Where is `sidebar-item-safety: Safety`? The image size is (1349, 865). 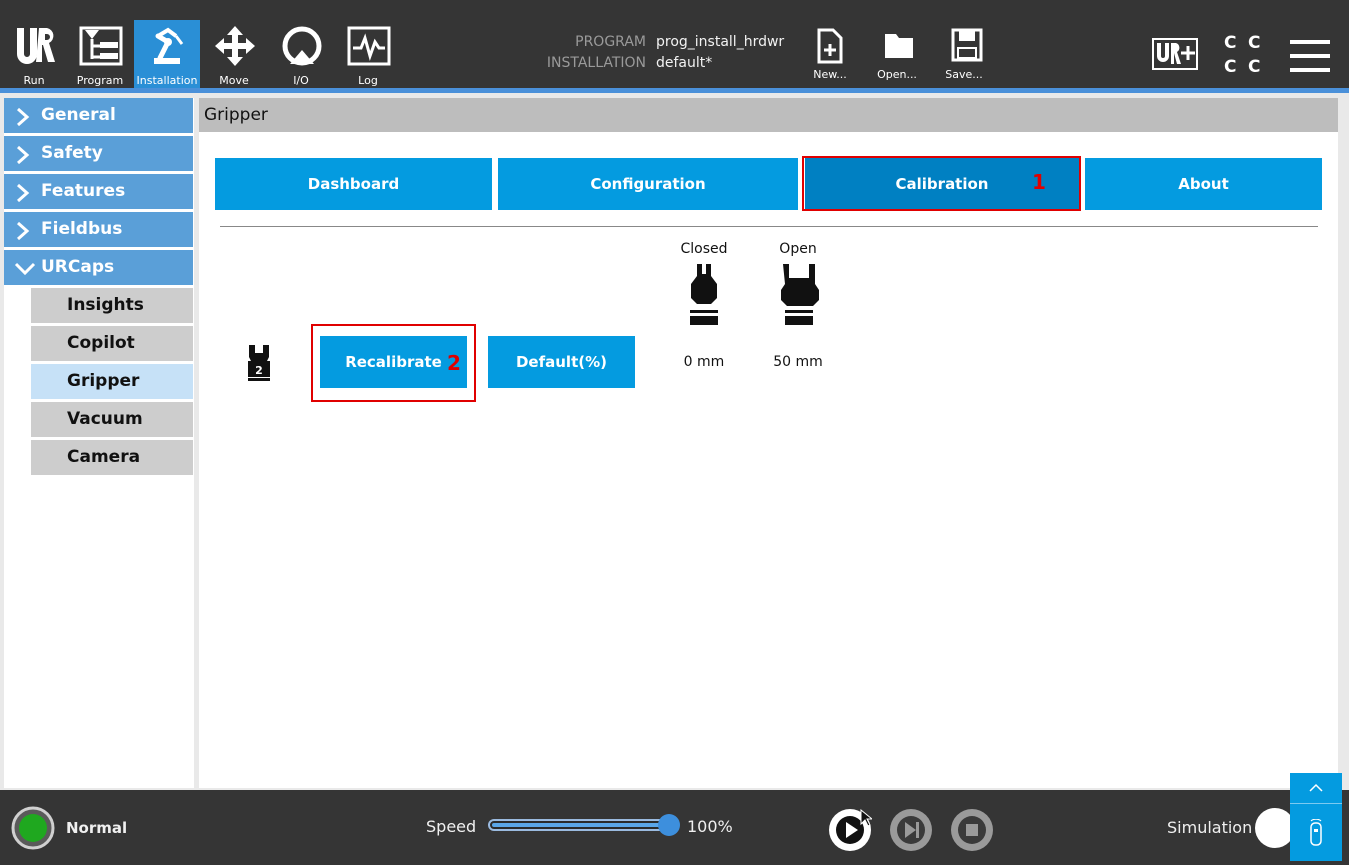
sidebar-item-safety: Safety is located at coordinates (98, 154).